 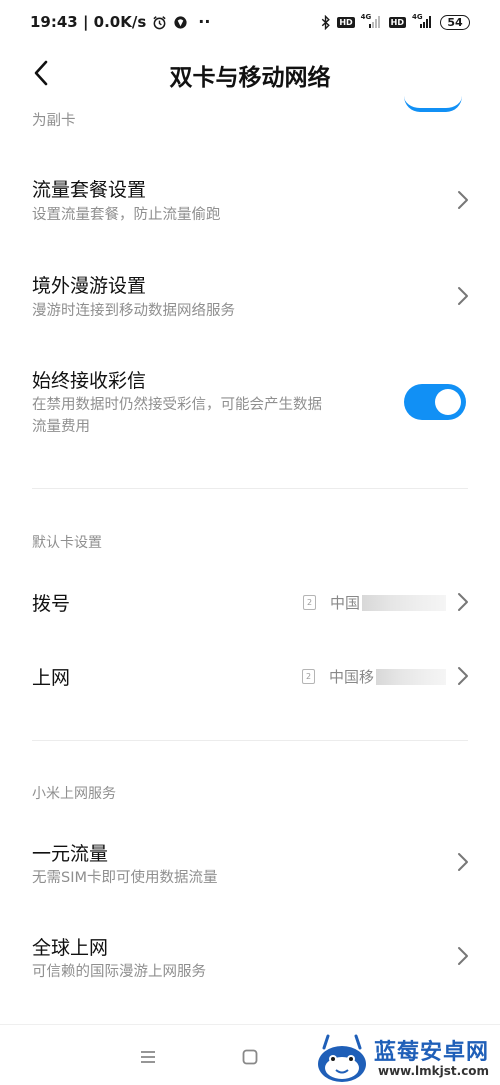 I want to click on signal-icon-2: 4G, so click(x=423, y=21).